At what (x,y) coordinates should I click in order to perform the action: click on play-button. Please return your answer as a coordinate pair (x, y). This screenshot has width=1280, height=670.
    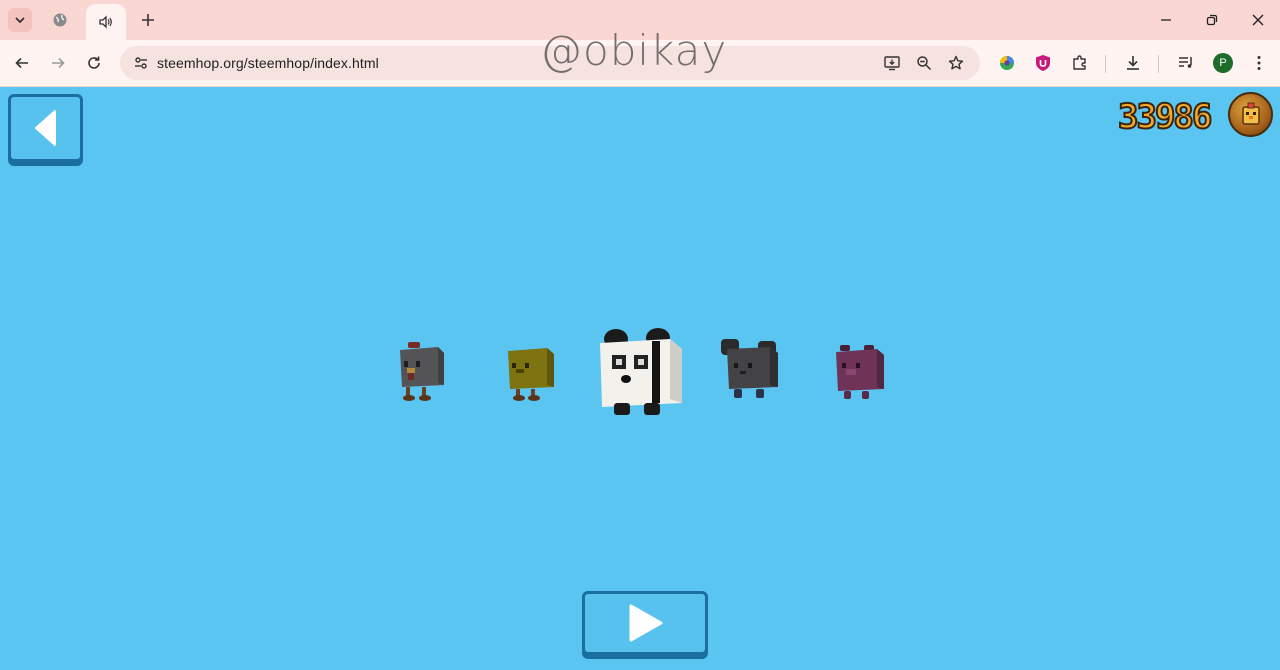
    Looking at the image, I should click on (645, 623).